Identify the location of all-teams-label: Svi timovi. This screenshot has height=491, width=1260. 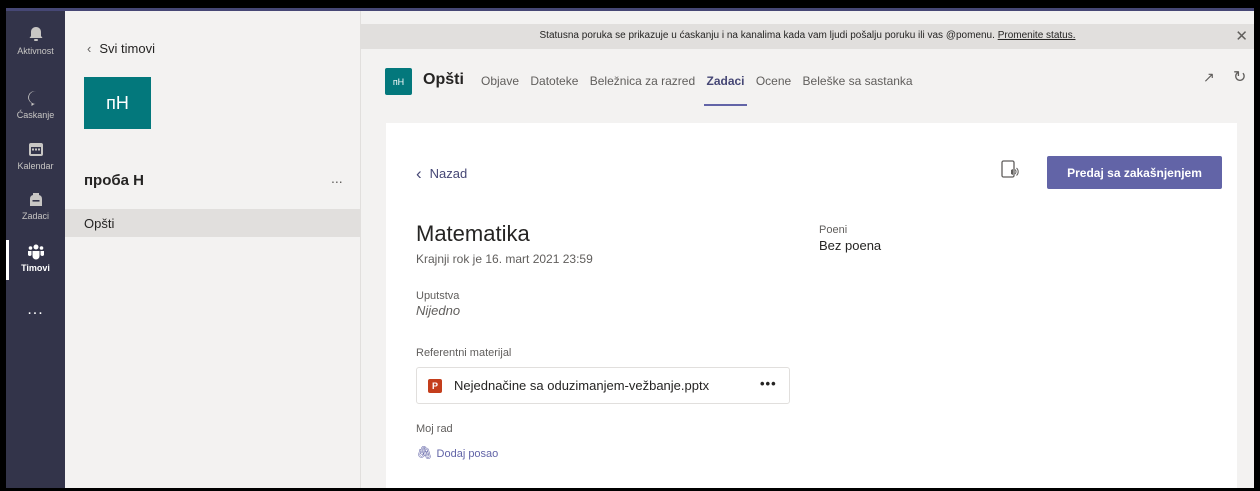
(127, 48).